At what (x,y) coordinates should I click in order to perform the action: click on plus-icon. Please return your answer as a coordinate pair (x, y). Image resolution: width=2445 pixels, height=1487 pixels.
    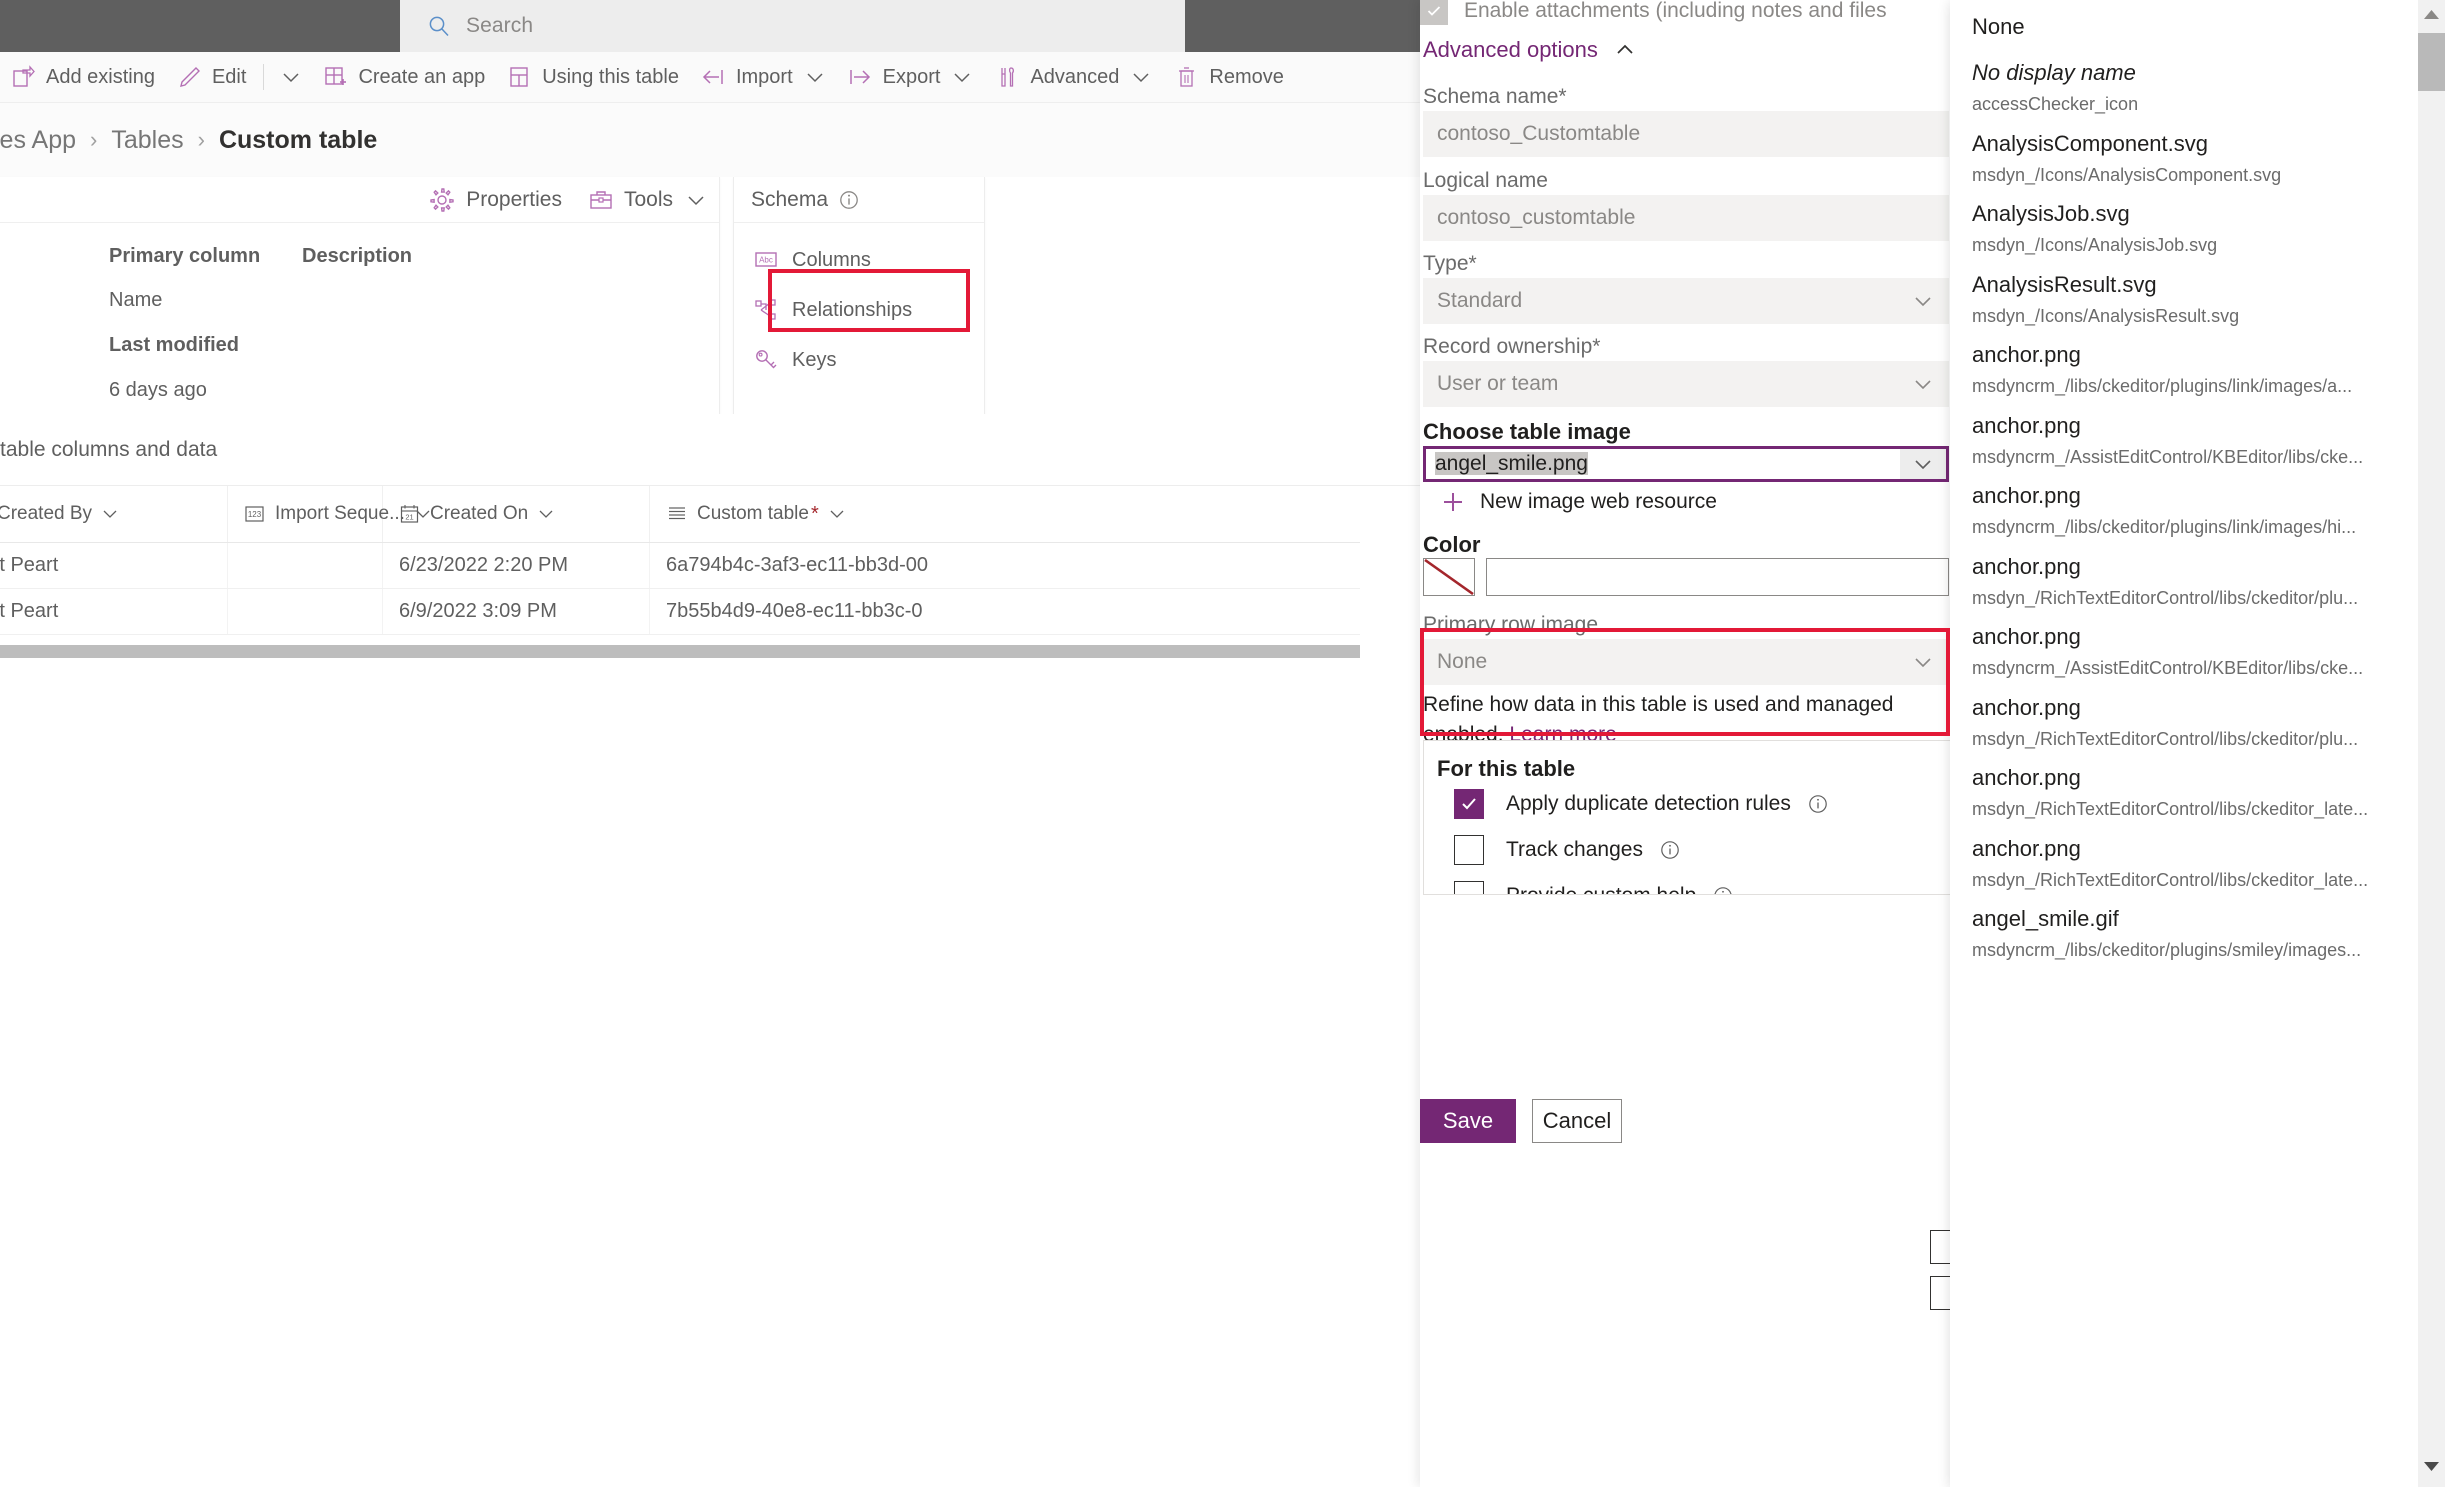
    Looking at the image, I should click on (1453, 502).